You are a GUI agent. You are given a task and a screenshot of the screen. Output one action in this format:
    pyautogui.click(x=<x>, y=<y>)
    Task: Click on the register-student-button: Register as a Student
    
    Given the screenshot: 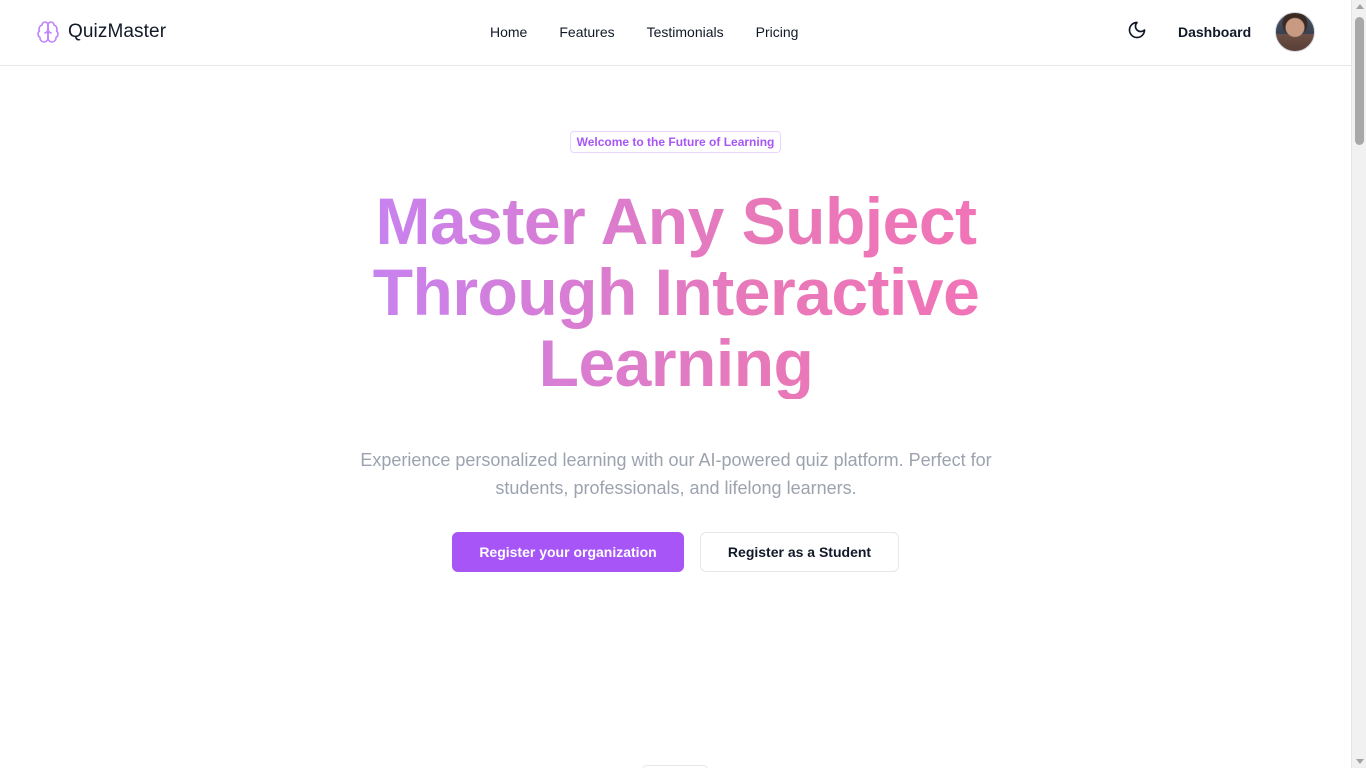 What is the action you would take?
    pyautogui.click(x=799, y=552)
    